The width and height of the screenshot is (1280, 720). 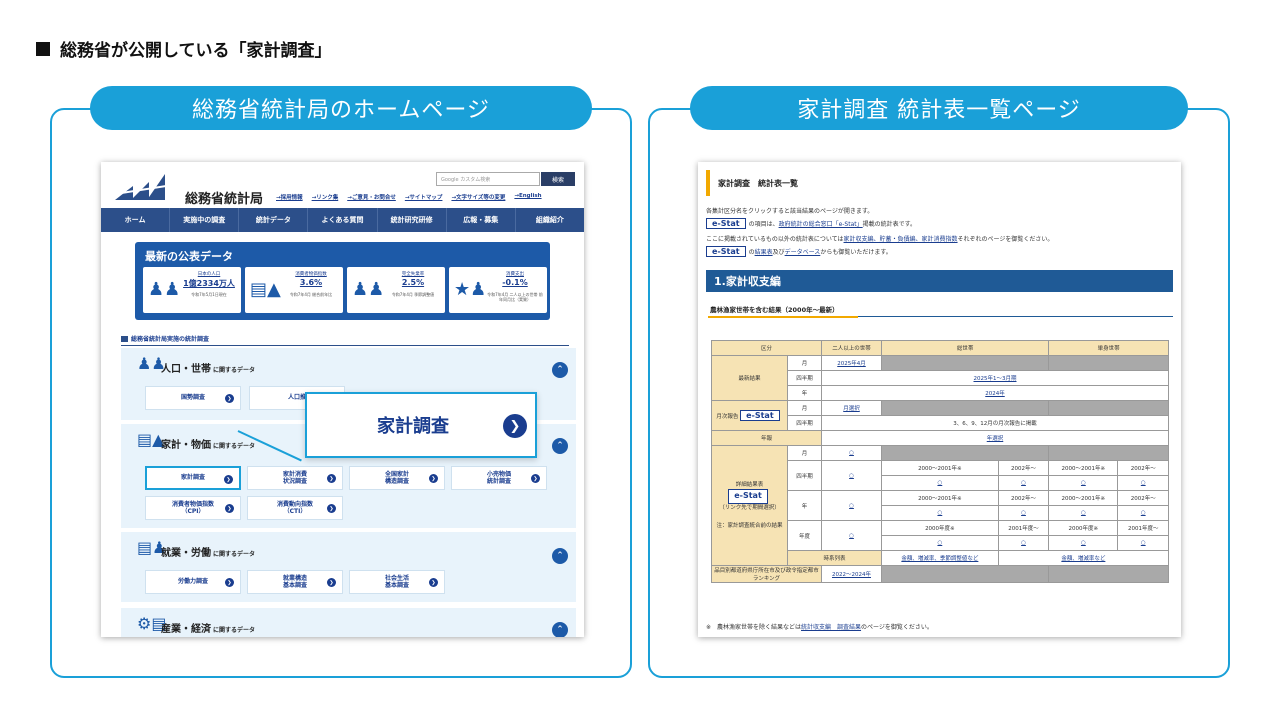 I want to click on nav-home: ホーム, so click(x=136, y=220).